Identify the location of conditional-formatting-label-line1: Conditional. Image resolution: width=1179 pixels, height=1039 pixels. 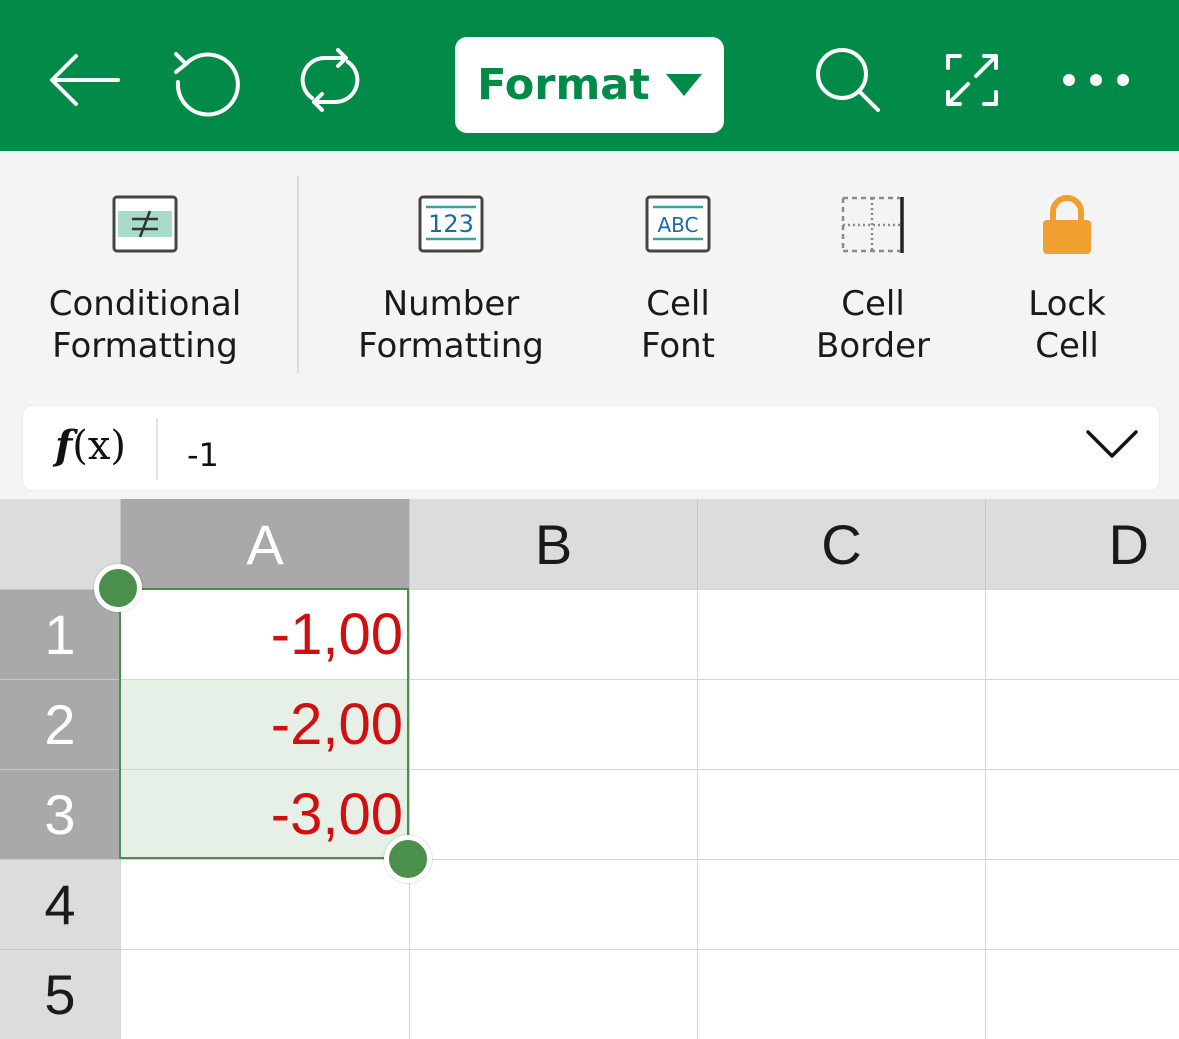
(145, 304).